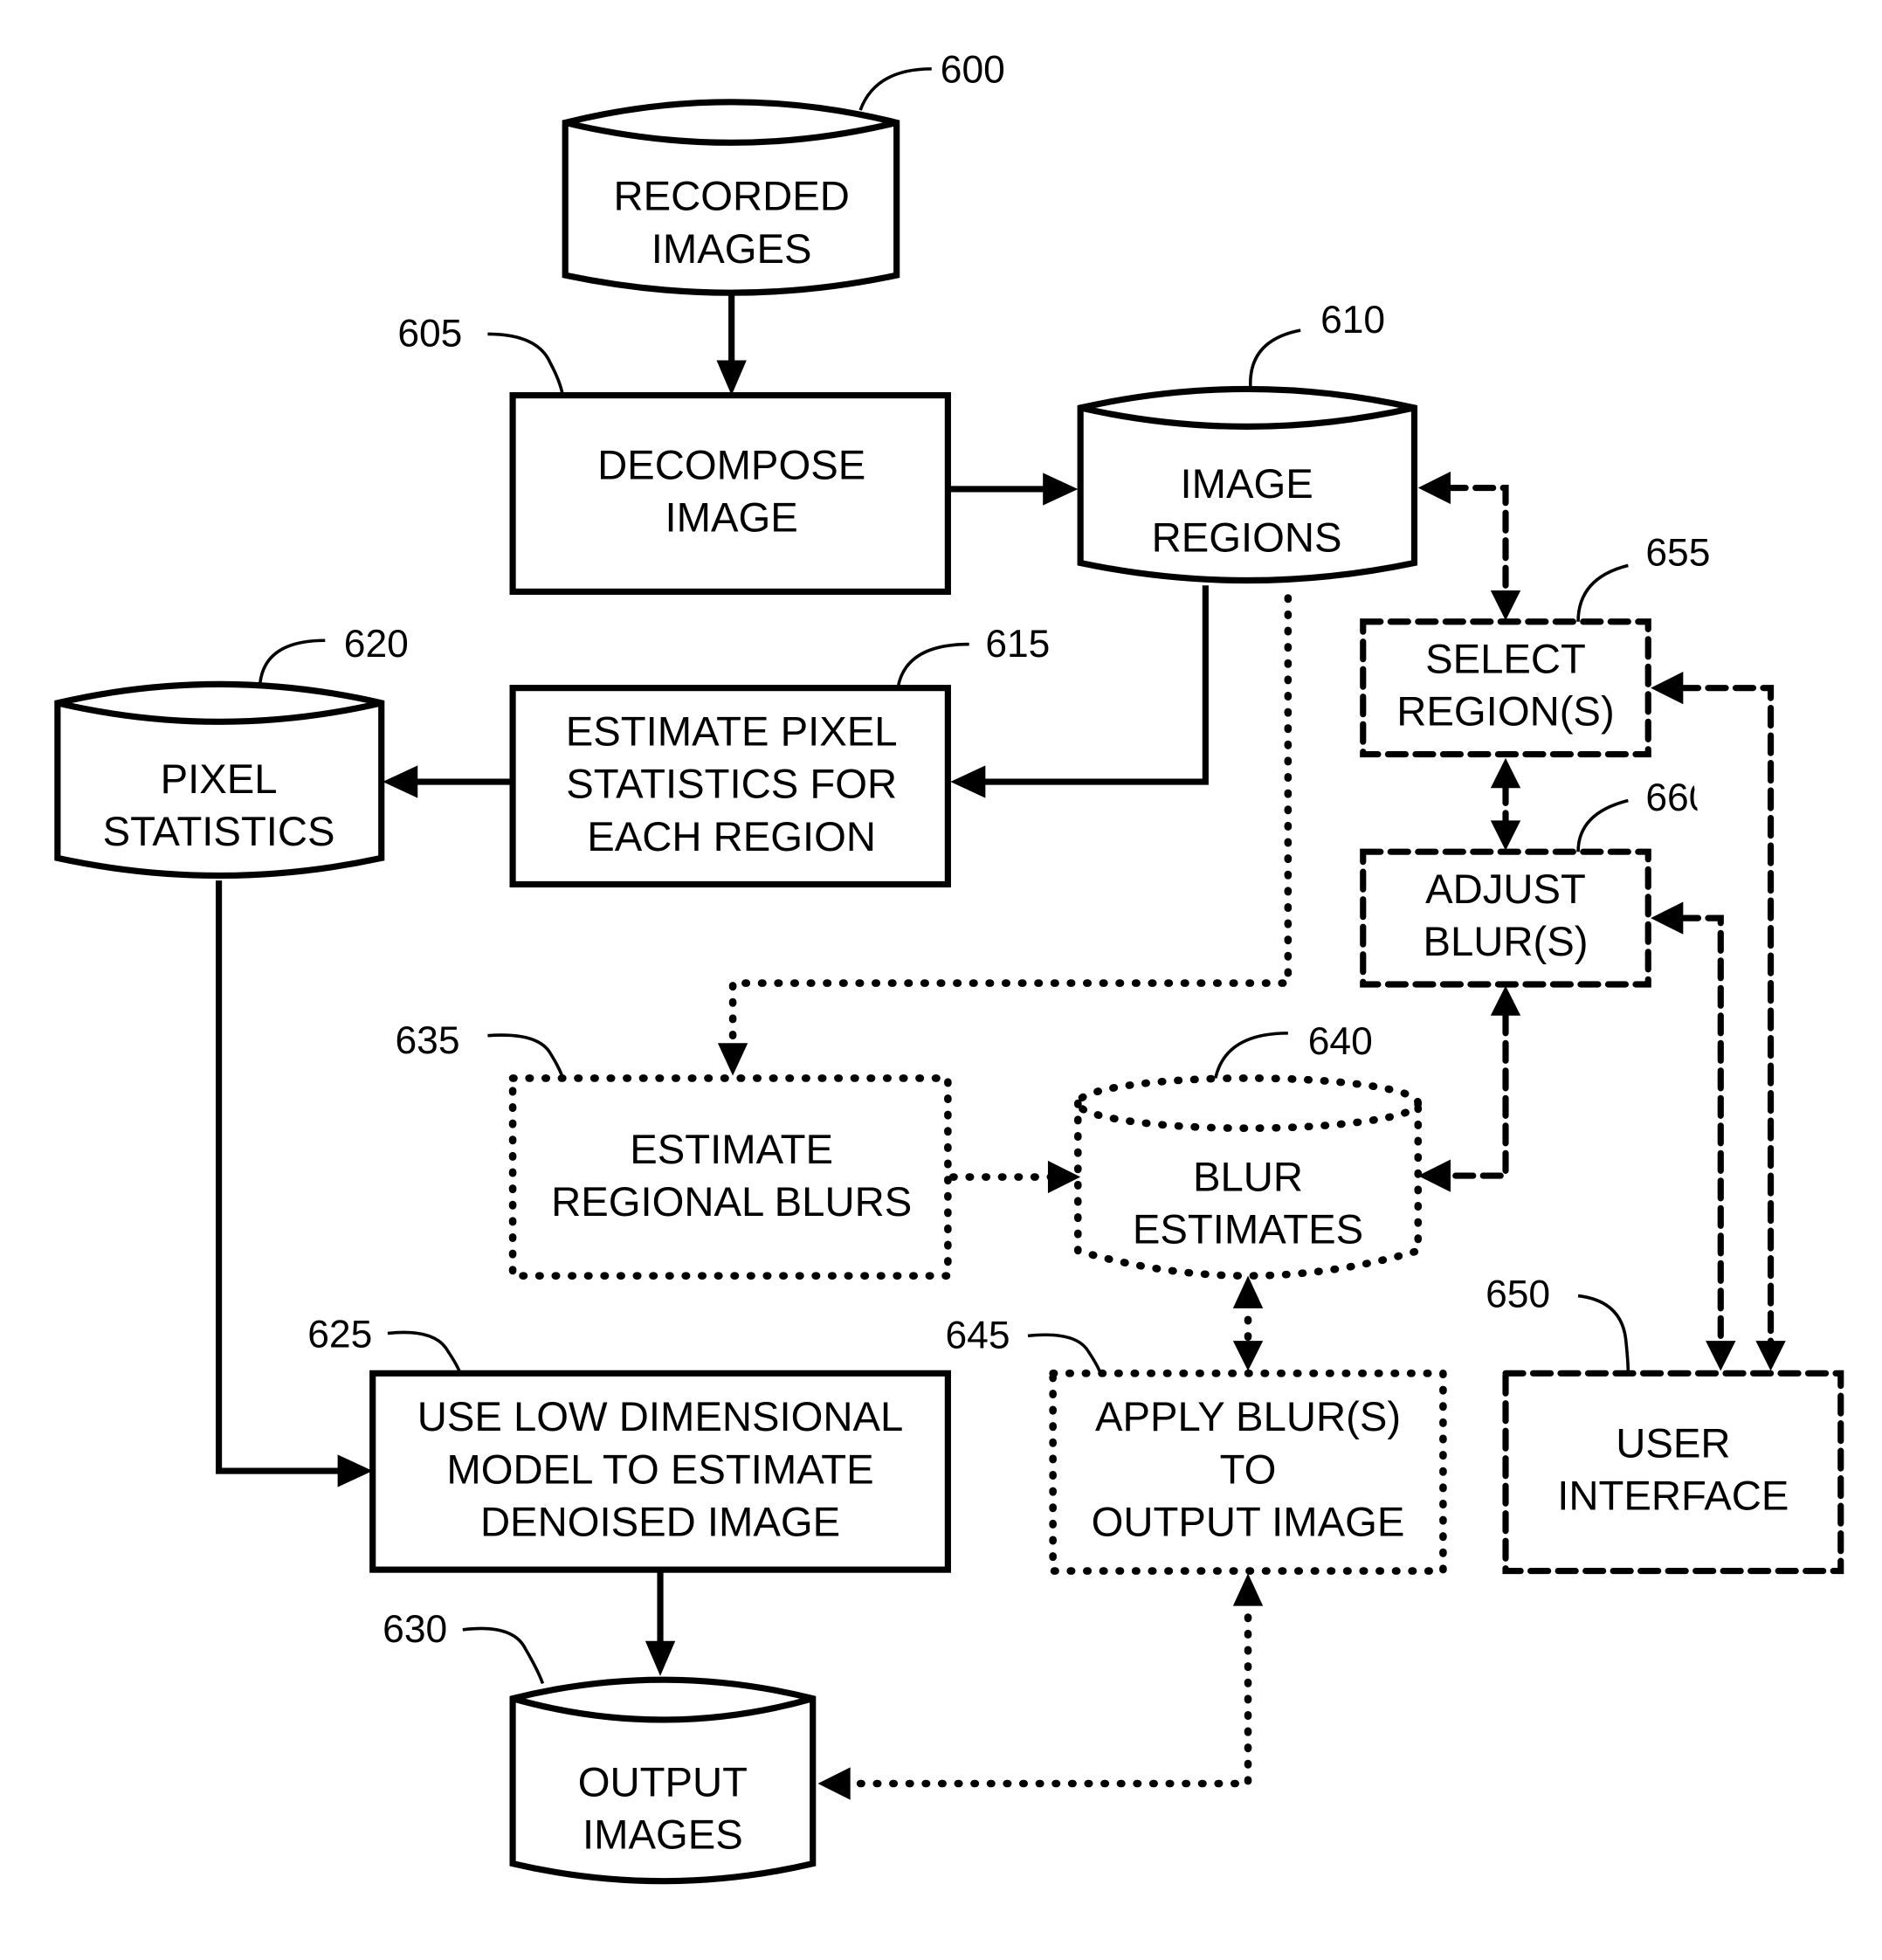 This screenshot has width=1882, height=1960. What do you see at coordinates (1352, 320) in the screenshot?
I see `ref-number: 610` at bounding box center [1352, 320].